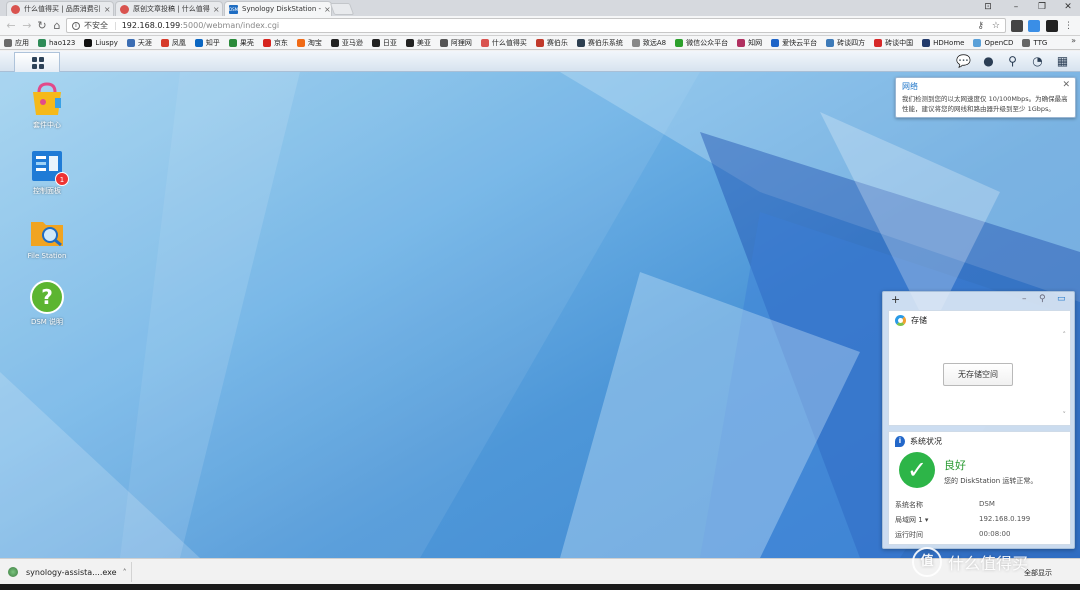 Image resolution: width=1080 pixels, height=590 pixels. I want to click on menu-icon: ⋮, so click(1068, 26).